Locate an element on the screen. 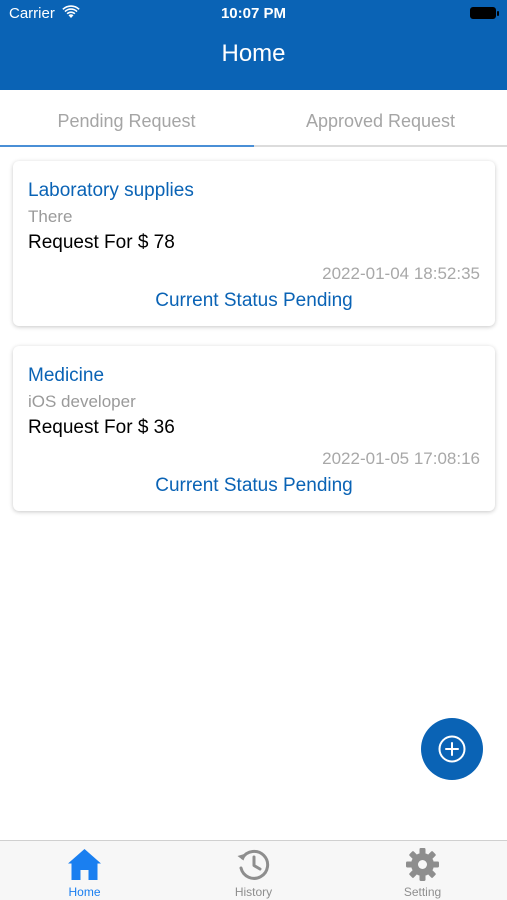  tabbar-label-home: Home is located at coordinates (84, 892).